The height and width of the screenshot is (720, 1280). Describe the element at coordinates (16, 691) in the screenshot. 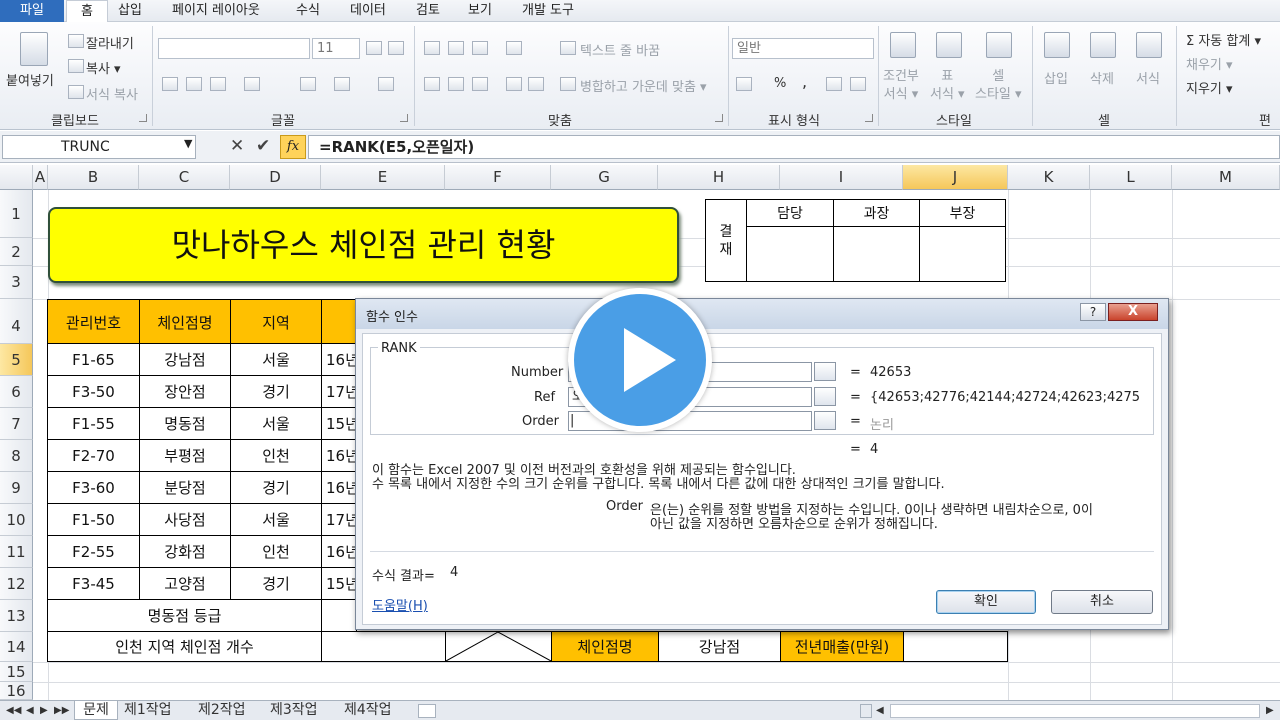

I see `row-header-16: 16` at that location.